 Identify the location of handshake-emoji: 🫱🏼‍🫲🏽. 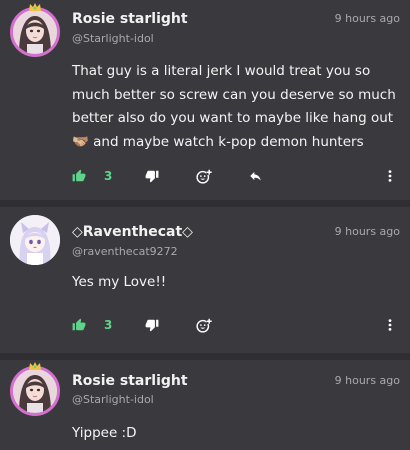
(80, 141).